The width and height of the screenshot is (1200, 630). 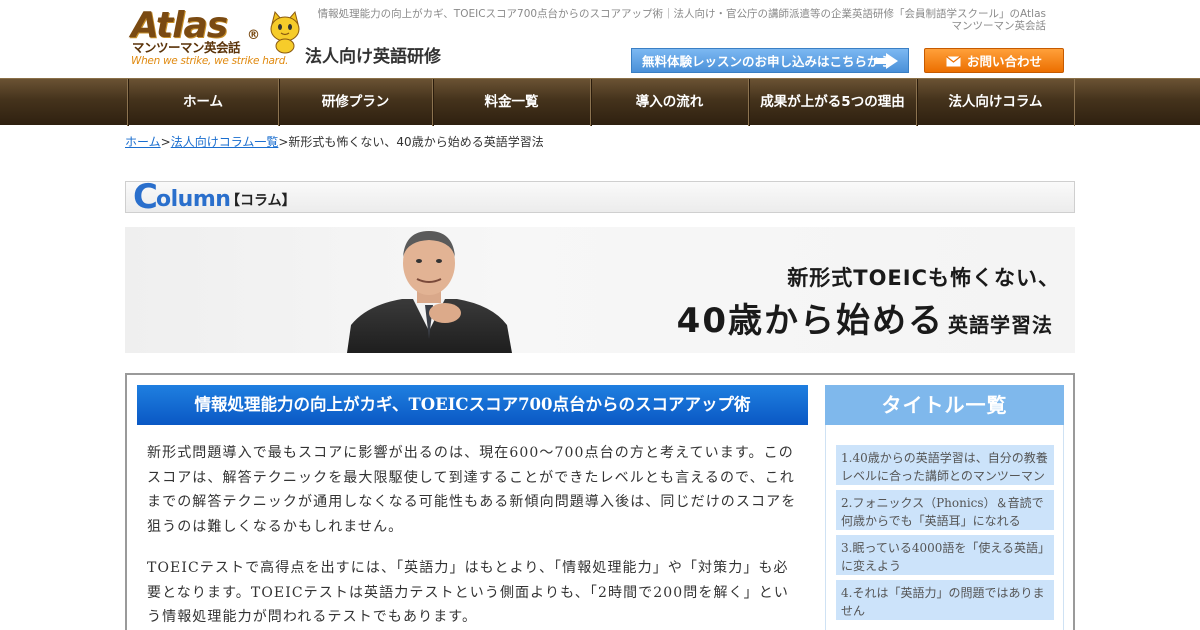 What do you see at coordinates (810, 321) in the screenshot?
I see `banner-headline-2-main: 40歳から始める` at bounding box center [810, 321].